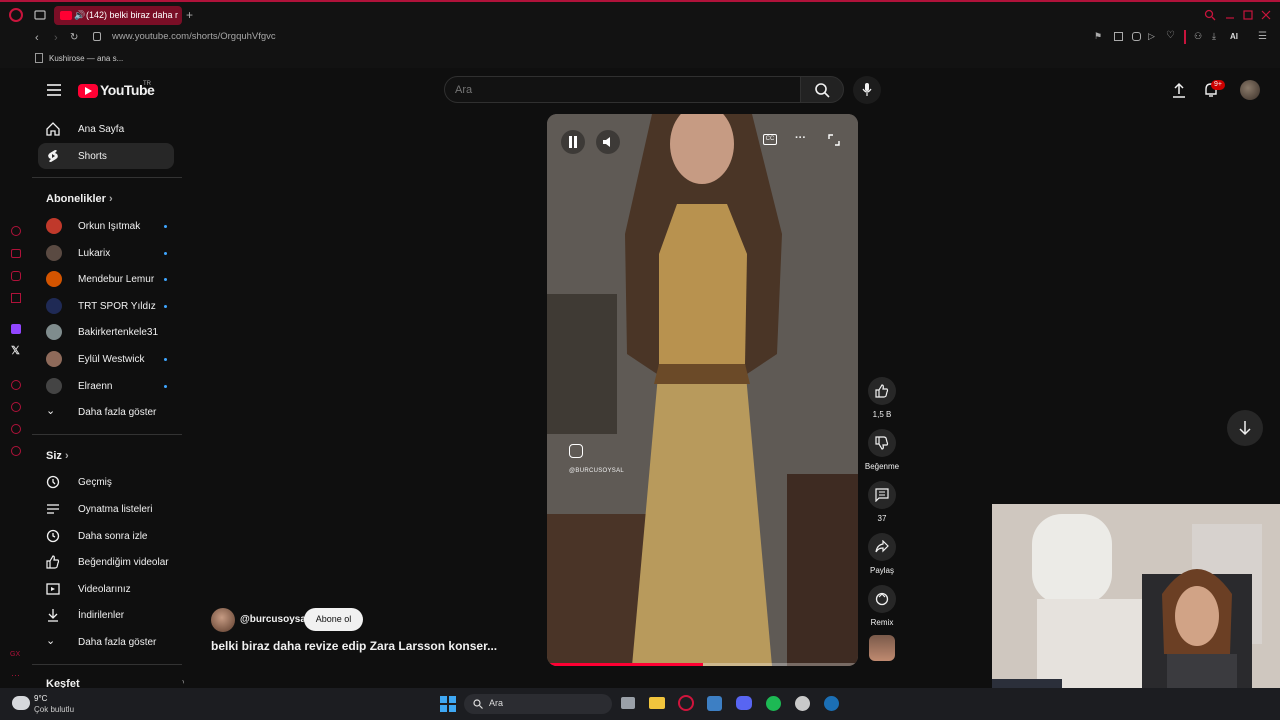  What do you see at coordinates (106, 509) in the screenshot?
I see `nav-playlists: Oynatma listeleri` at bounding box center [106, 509].